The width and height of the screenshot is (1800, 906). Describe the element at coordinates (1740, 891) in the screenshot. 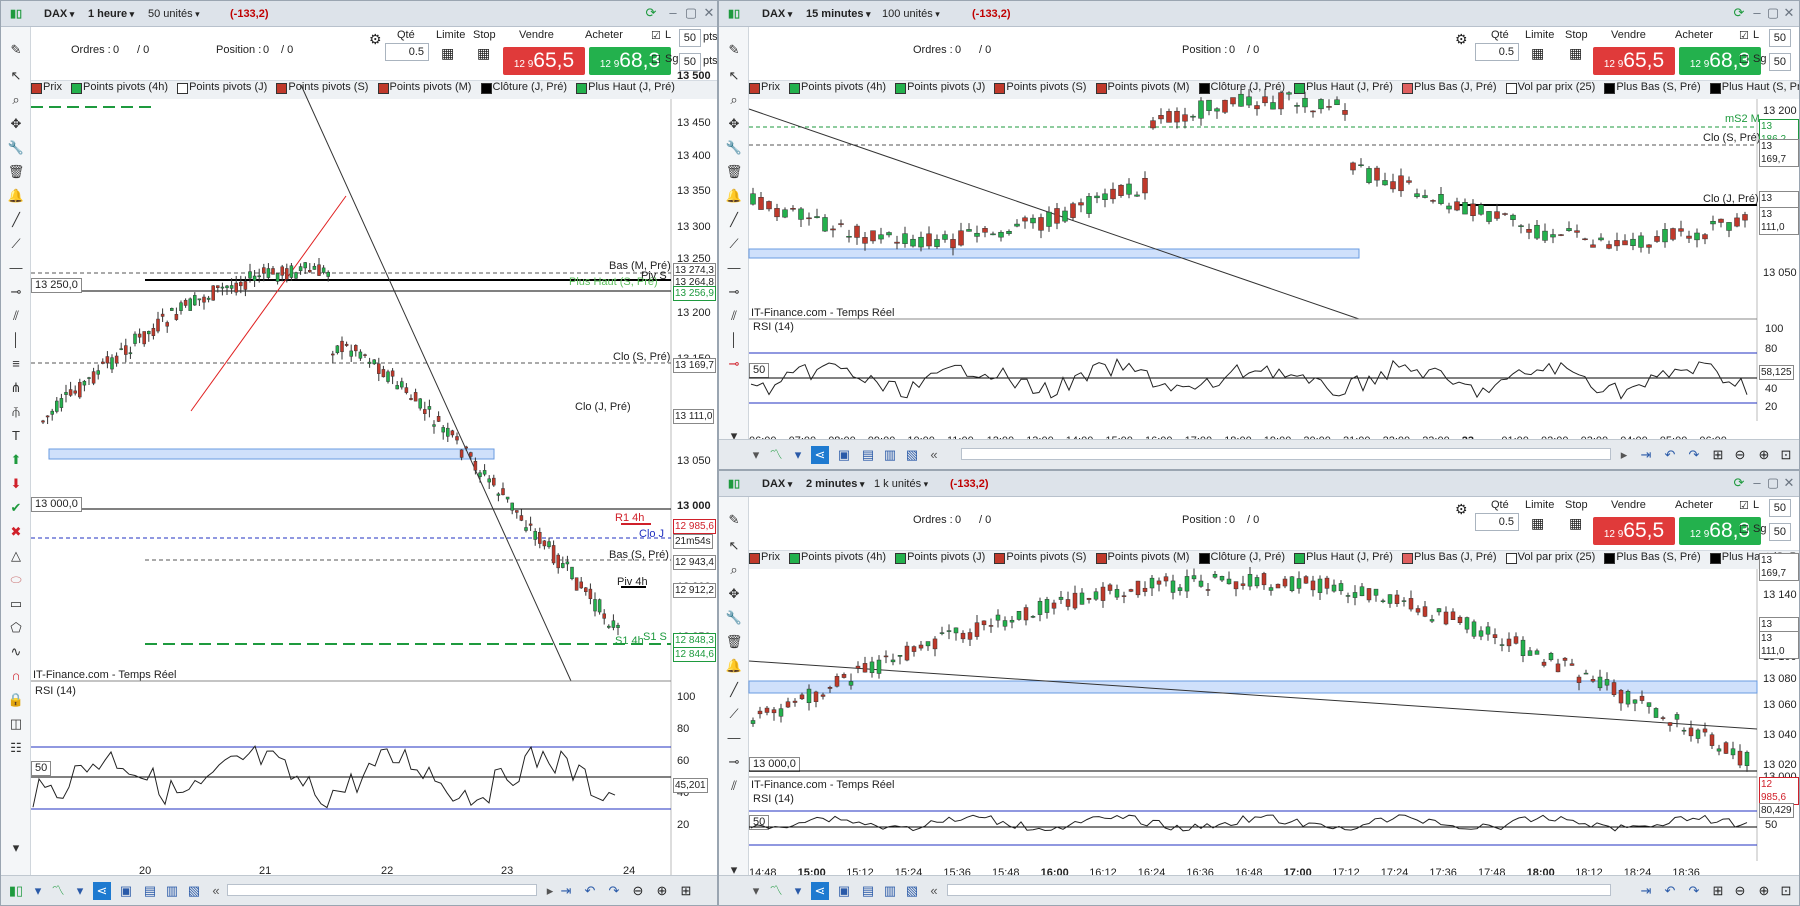

I see `zoom-out-icon: ⊖` at that location.